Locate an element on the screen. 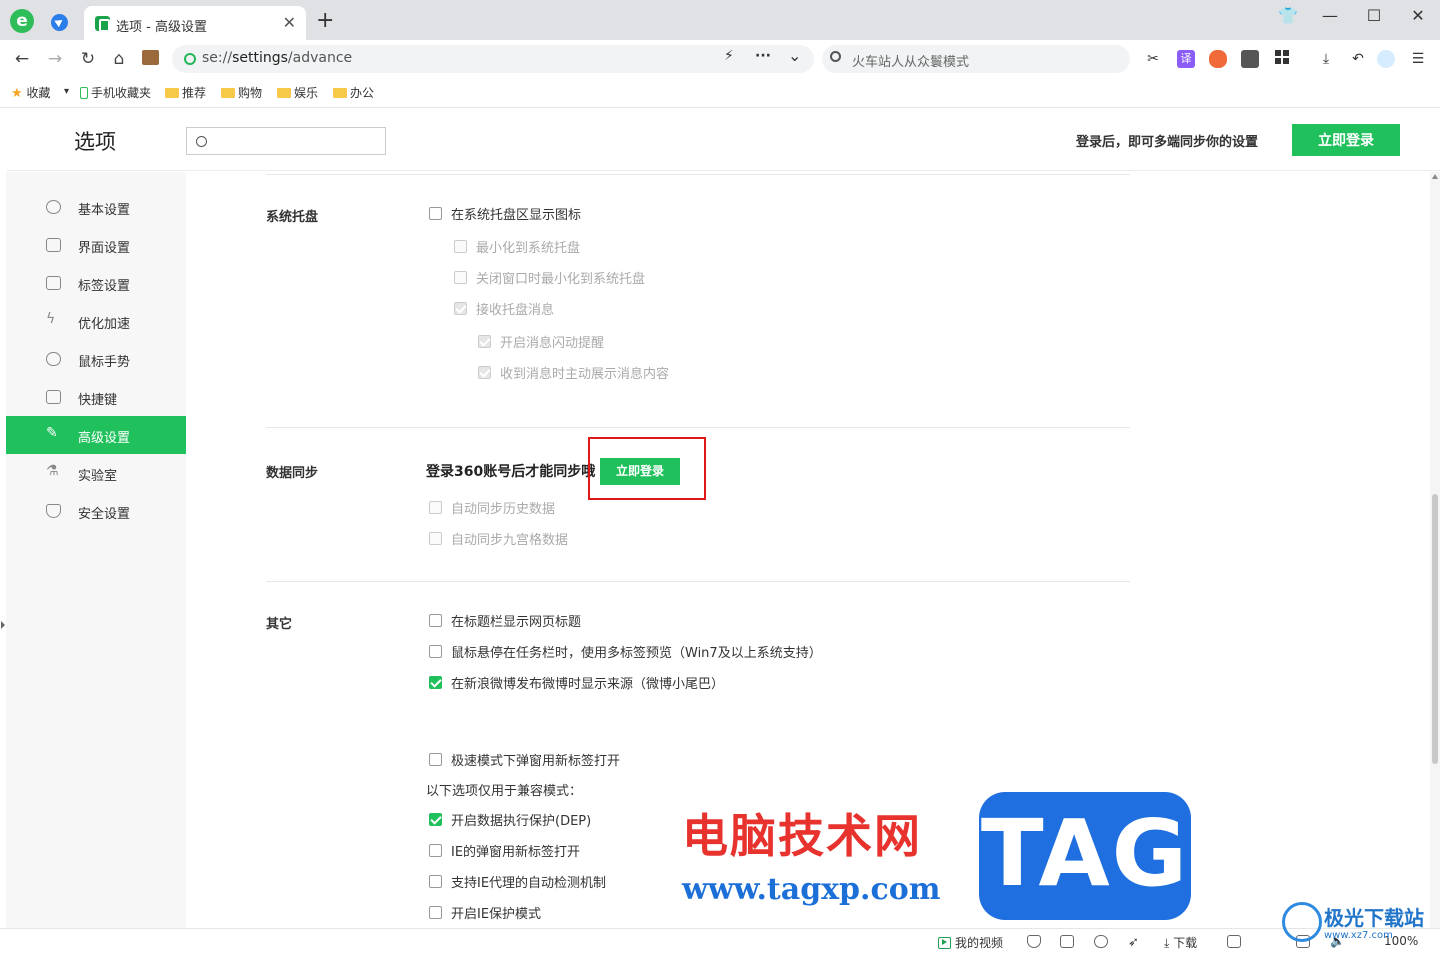 Image resolution: width=1440 pixels, height=954 pixels. image-icon is located at coordinates (1067, 941).